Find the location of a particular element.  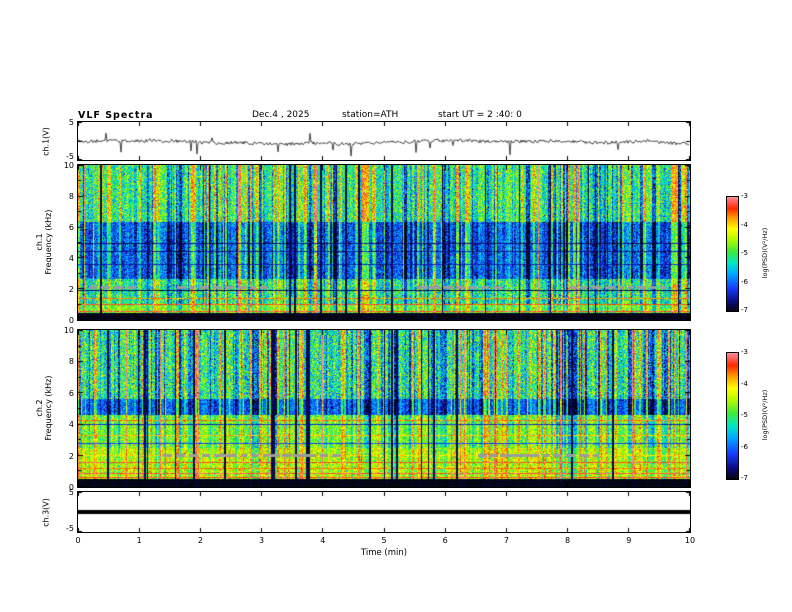

ch1-spec-axis-label-line1: ch.1 is located at coordinates (39, 242).